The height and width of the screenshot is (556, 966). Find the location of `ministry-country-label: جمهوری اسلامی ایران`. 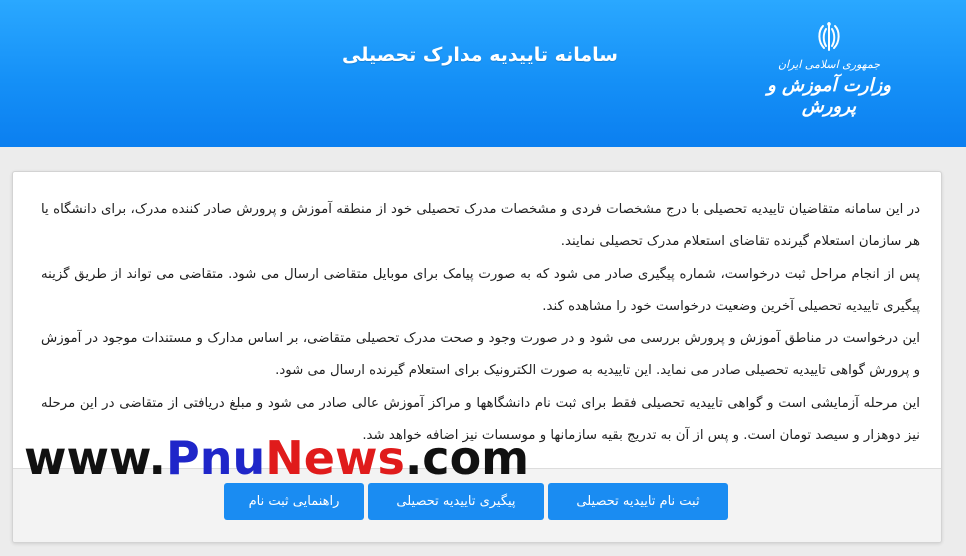

ministry-country-label: جمهوری اسلامی ایران is located at coordinates (829, 64).